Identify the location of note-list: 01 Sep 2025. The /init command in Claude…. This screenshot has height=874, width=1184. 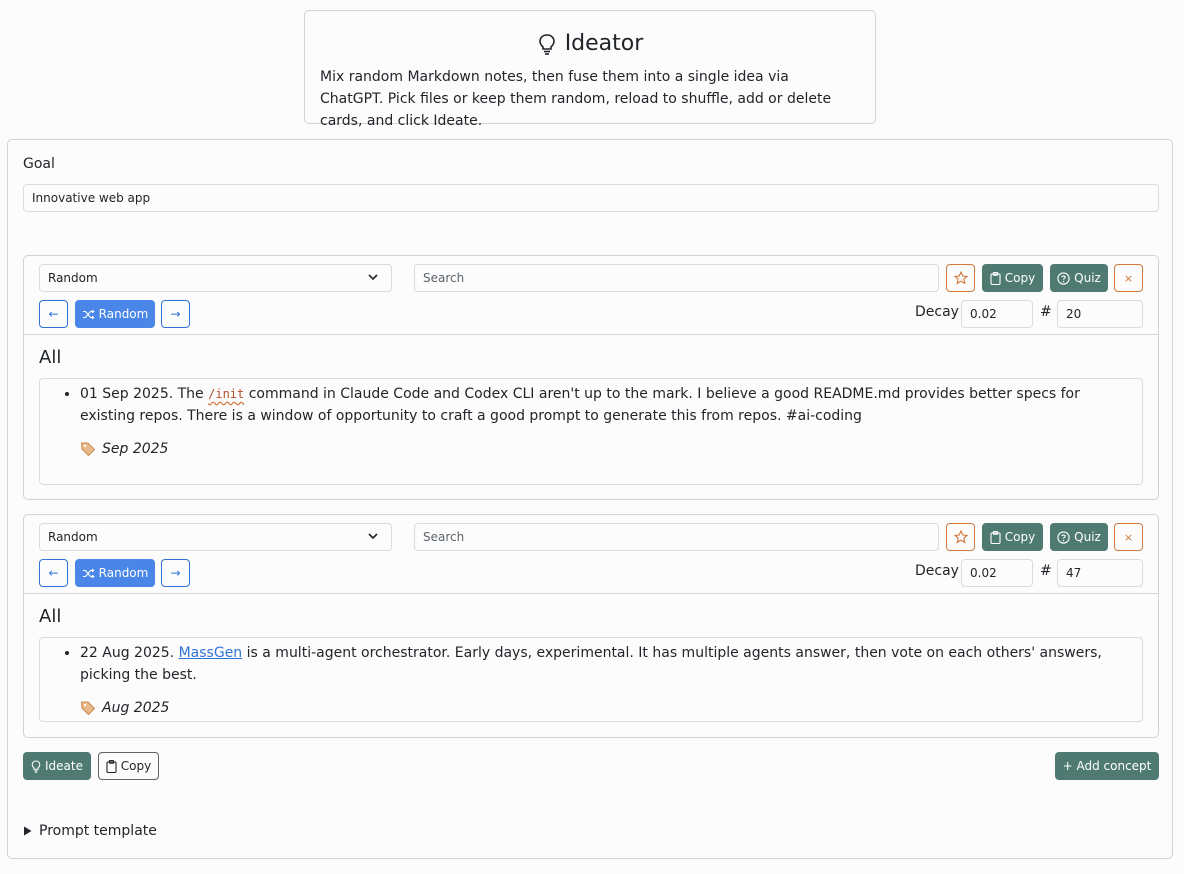
(591, 403).